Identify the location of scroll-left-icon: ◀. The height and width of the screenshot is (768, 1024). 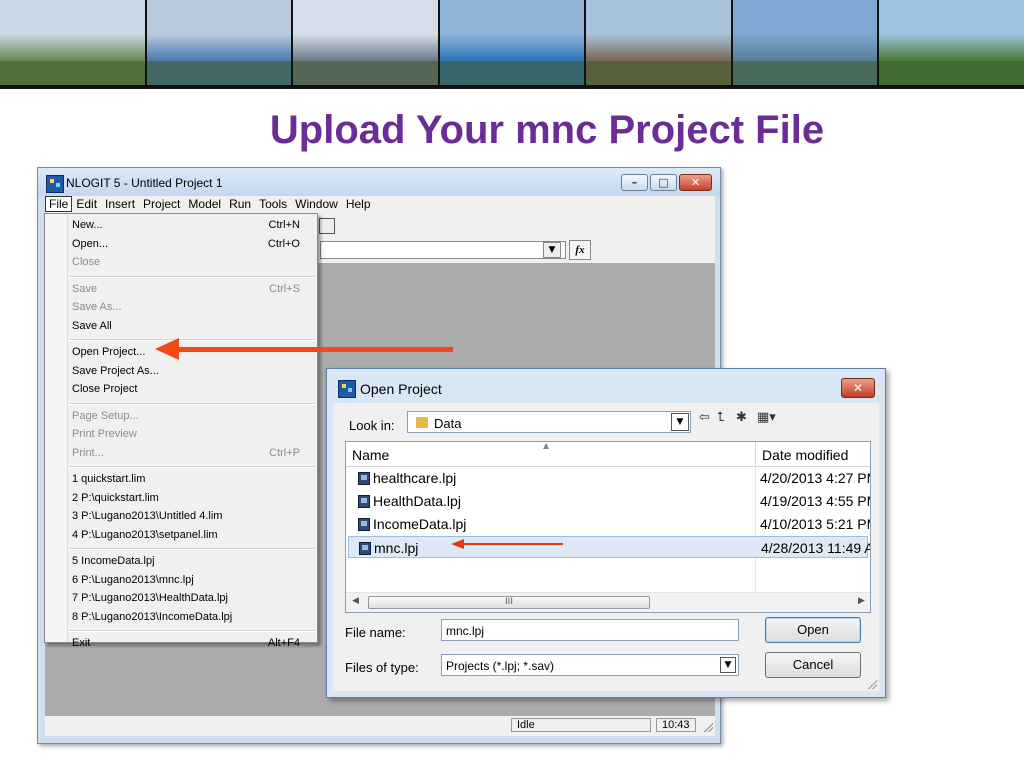
(355, 601).